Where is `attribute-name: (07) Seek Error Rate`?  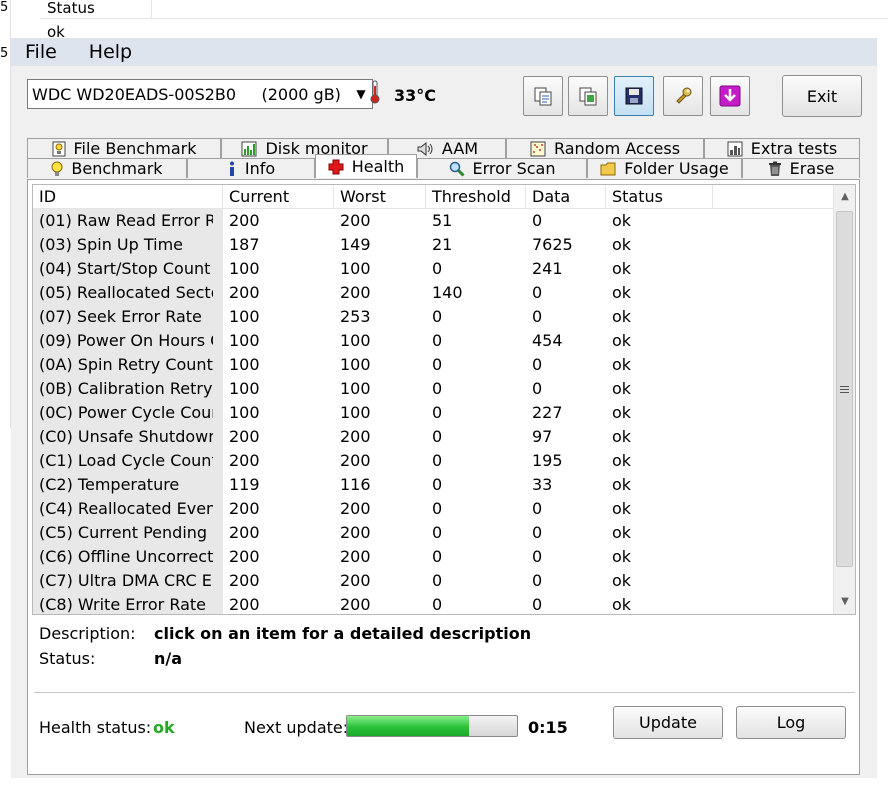 attribute-name: (07) Seek Error Rate is located at coordinates (120, 316).